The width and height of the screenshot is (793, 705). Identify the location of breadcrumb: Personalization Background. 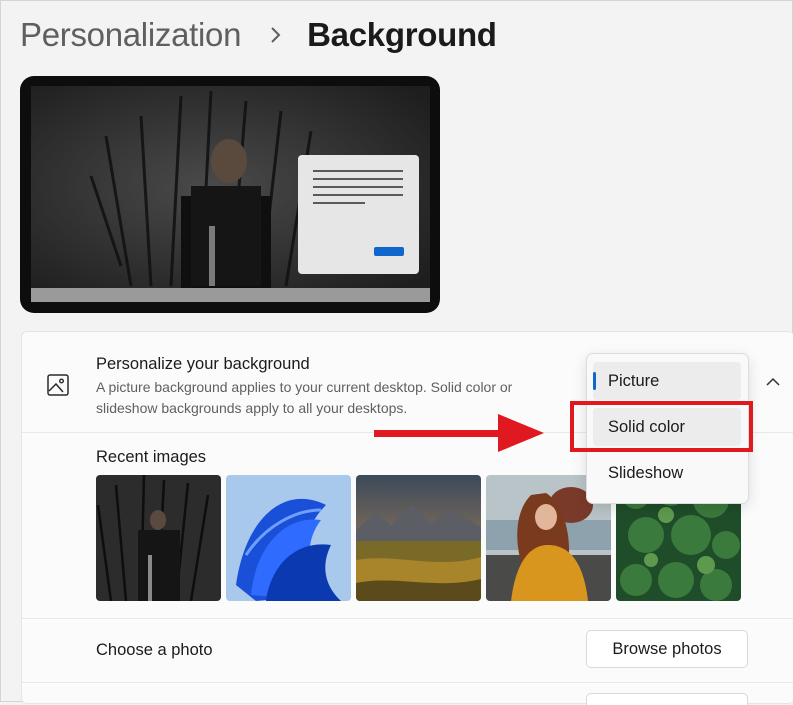
(258, 35).